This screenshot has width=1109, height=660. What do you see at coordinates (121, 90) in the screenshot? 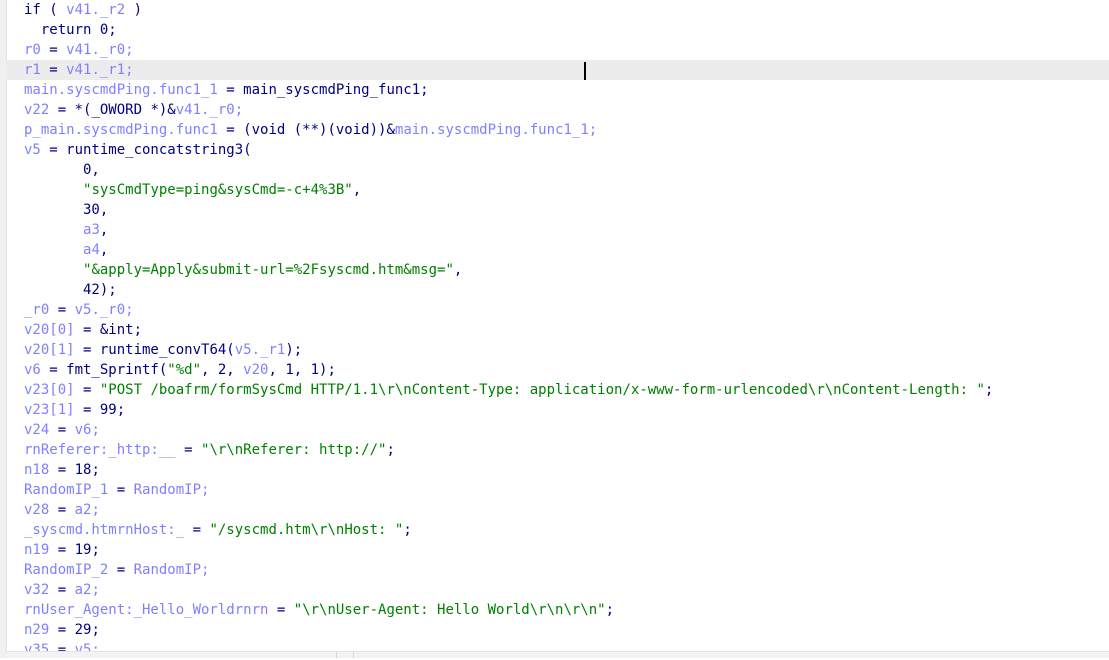
I see `code-token: main.syscmdPing.func1_1` at bounding box center [121, 90].